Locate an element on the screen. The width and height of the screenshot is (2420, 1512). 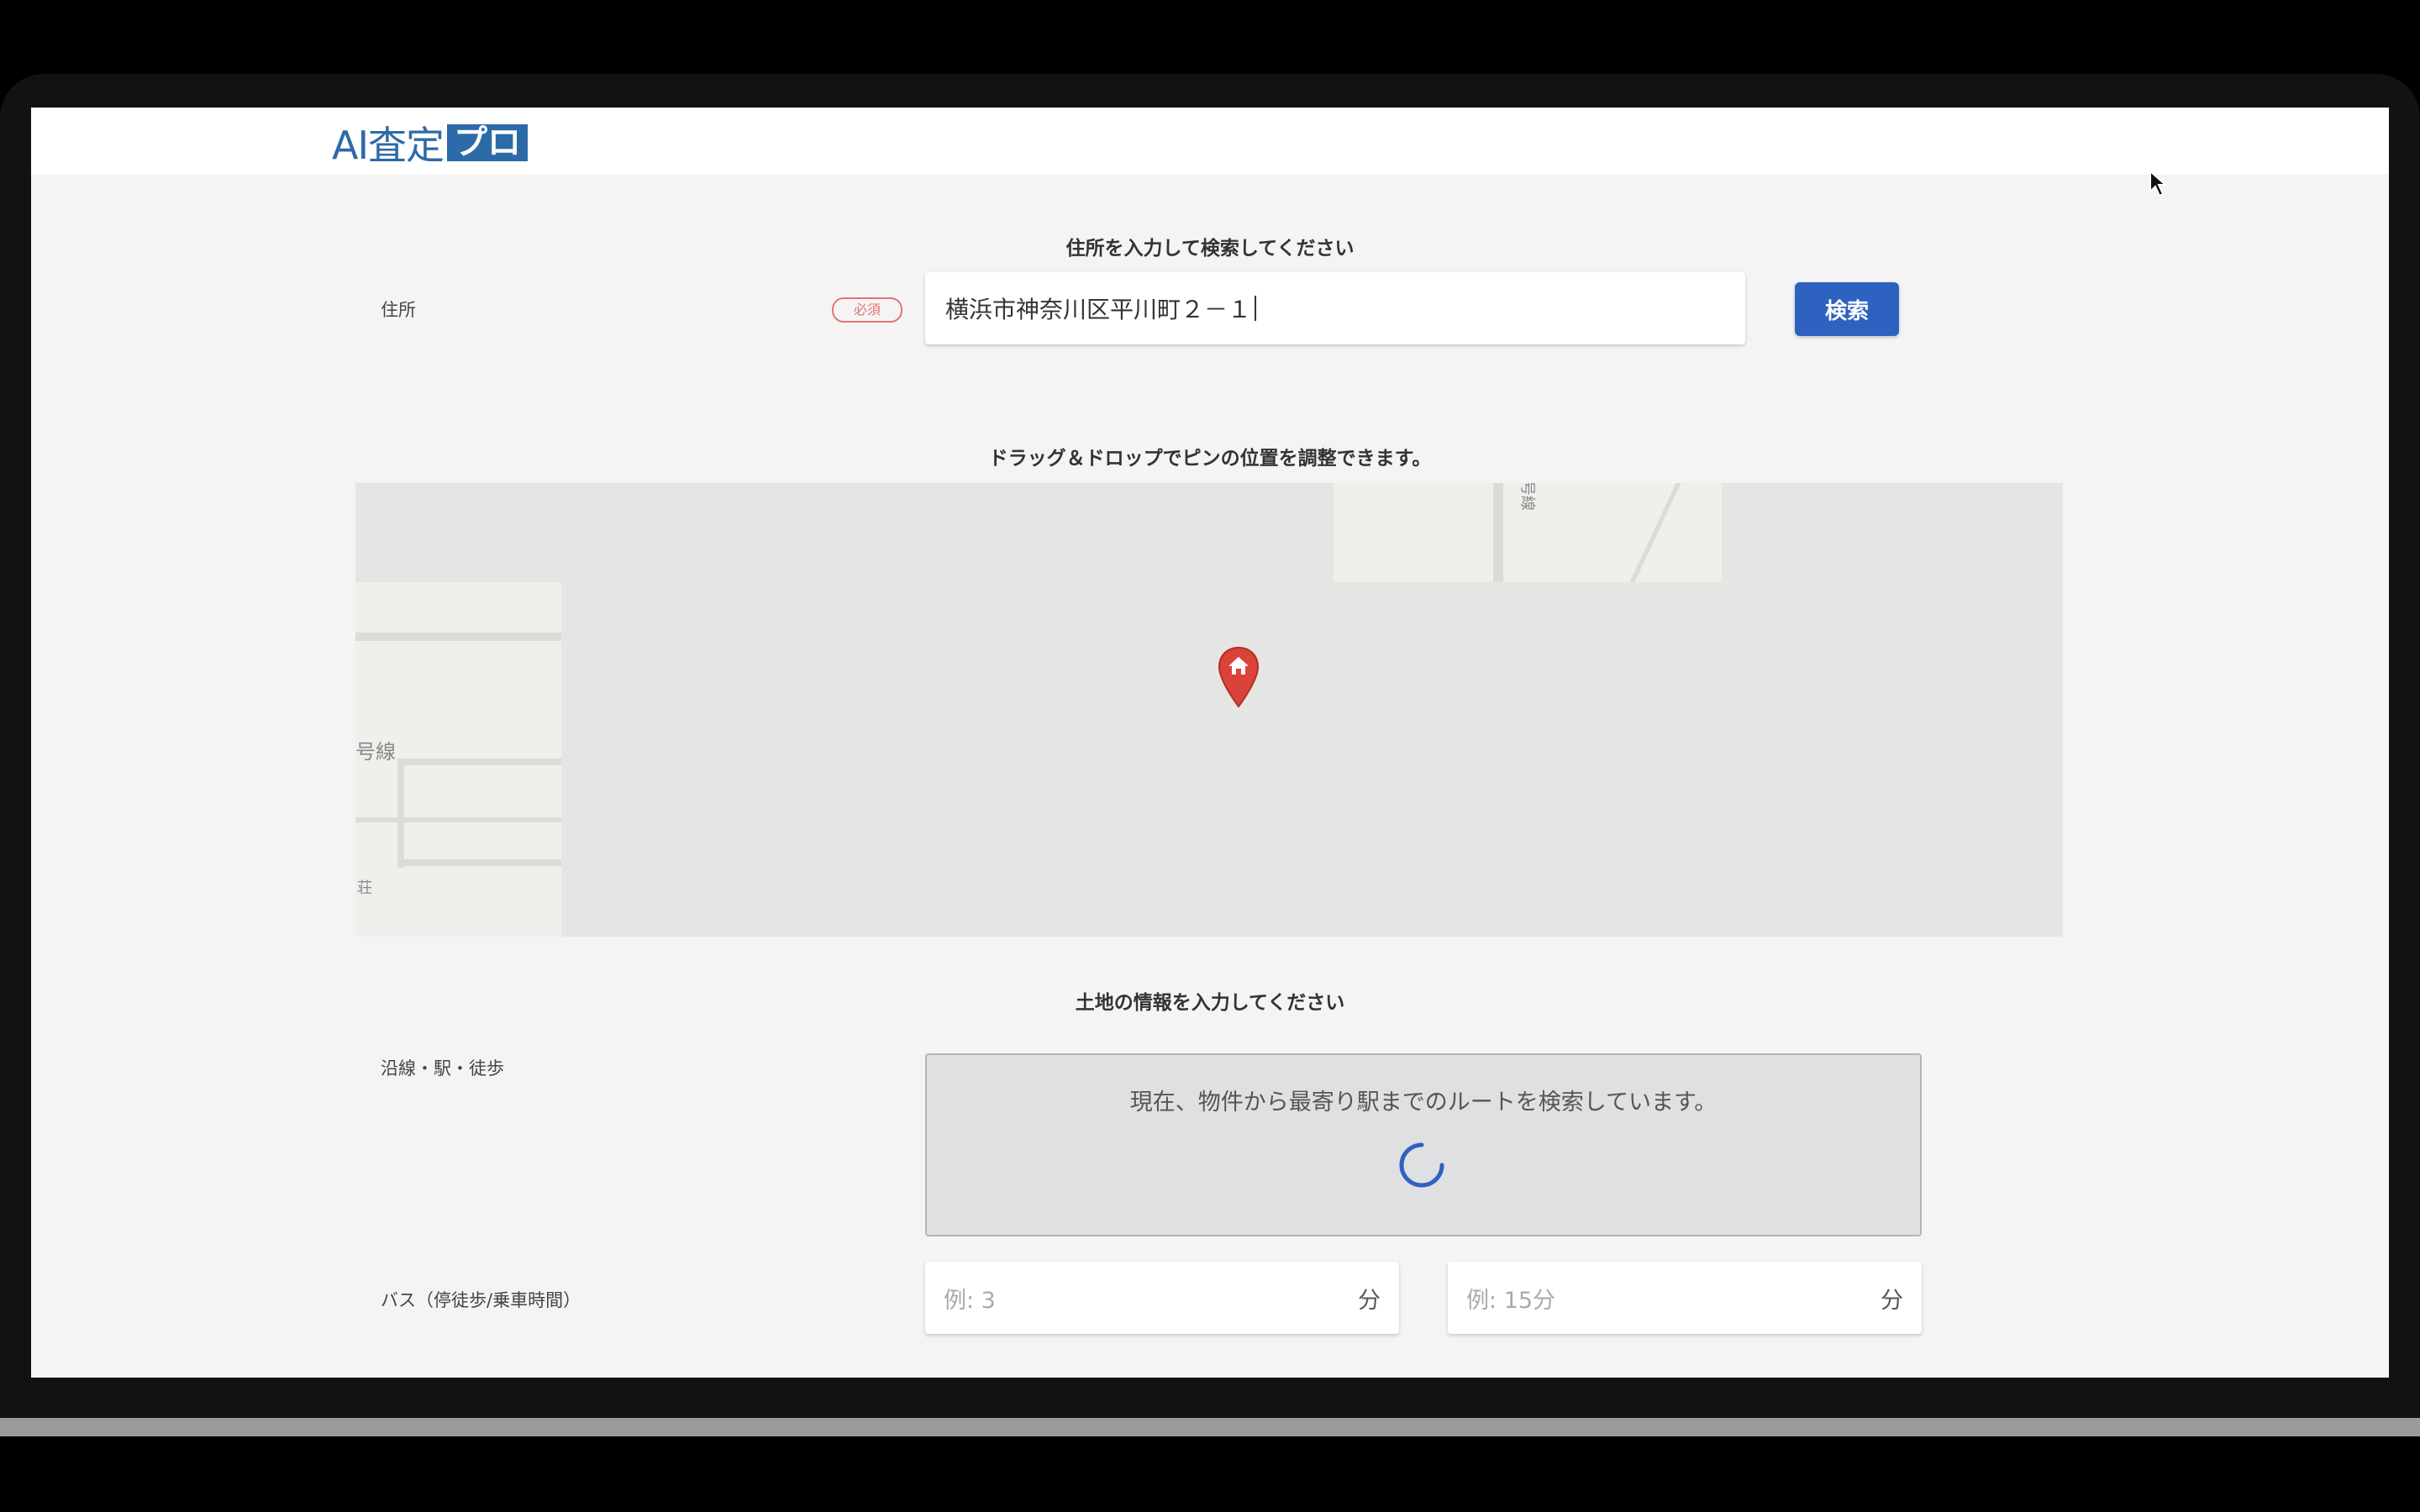
bus-walk-placeholder: 例: 3 is located at coordinates (970, 1300).